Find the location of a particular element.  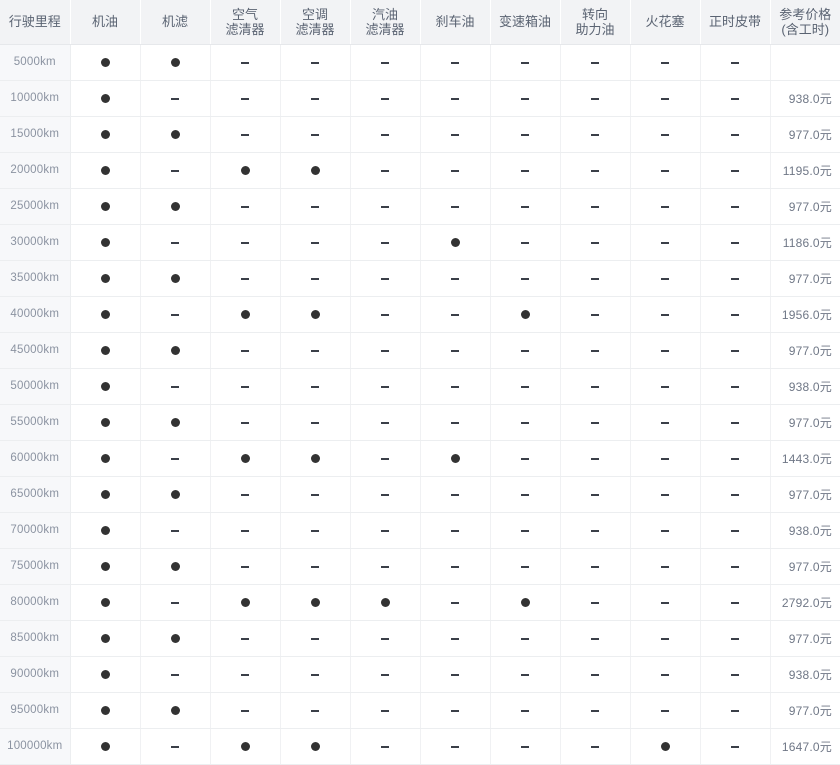

table-row: 20000km 1195.0元 is located at coordinates (420, 170).